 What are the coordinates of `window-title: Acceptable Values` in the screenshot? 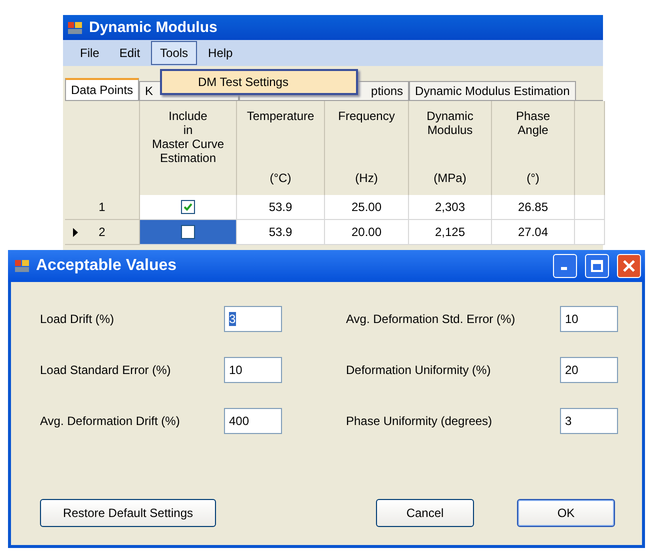 It's located at (107, 266).